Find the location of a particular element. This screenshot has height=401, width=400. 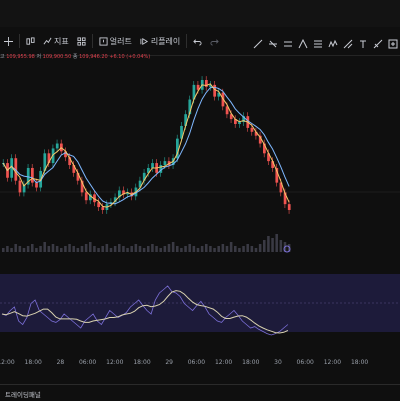

alert-icon is located at coordinates (103, 41).